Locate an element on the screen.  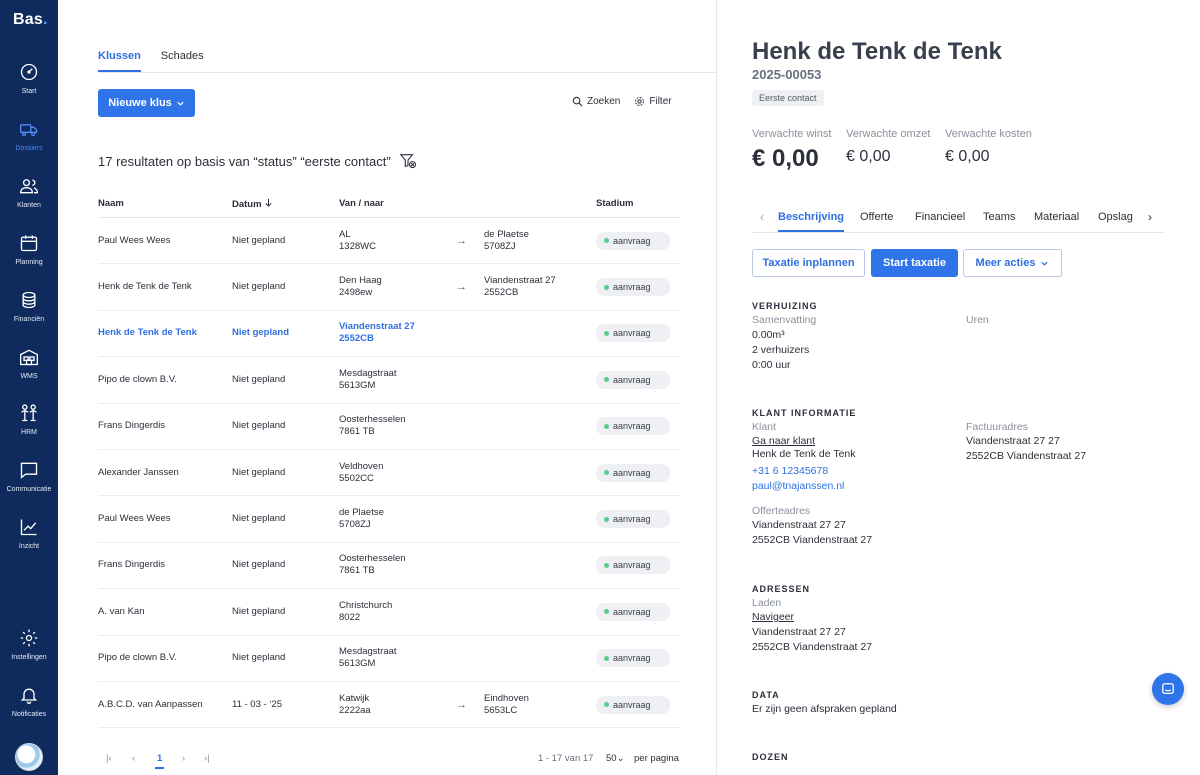
plan-valuation-button: Taxatie inplannen is located at coordinates (808, 263).